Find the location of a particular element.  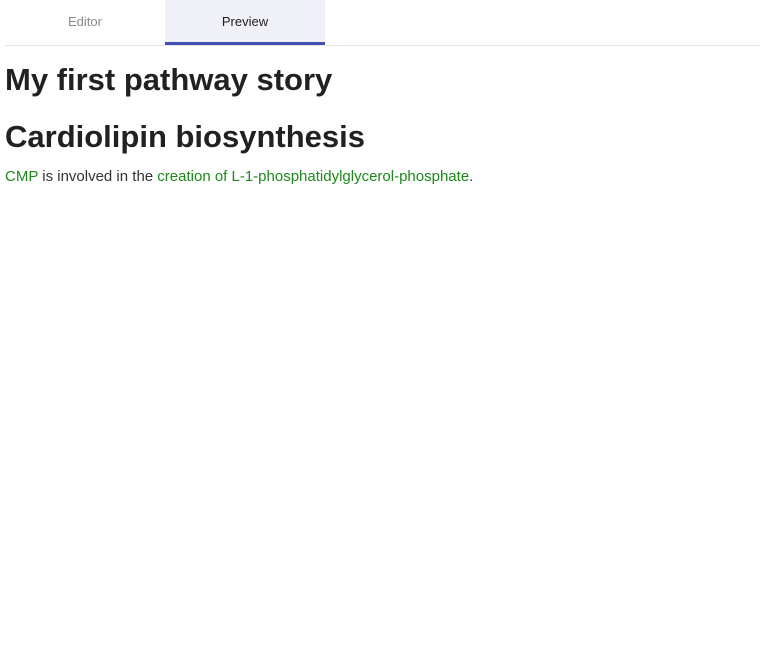

section-title: Cardiolipin biosynthesis is located at coordinates (185, 136).